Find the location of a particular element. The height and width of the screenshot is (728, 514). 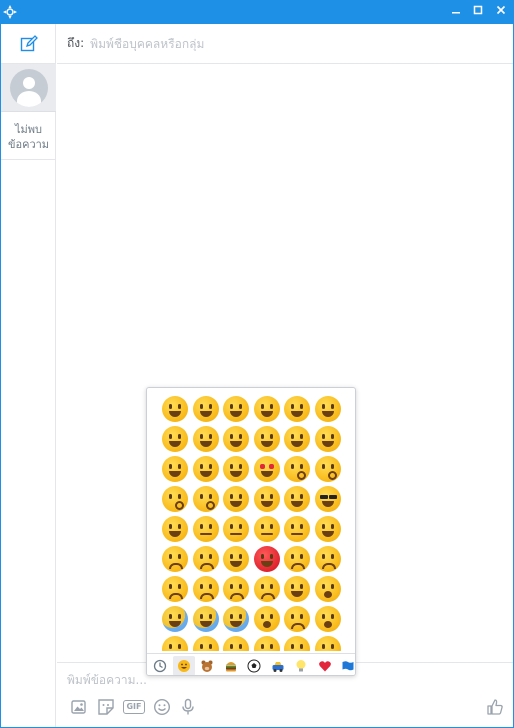

emoji-pensive is located at coordinates (297, 559).